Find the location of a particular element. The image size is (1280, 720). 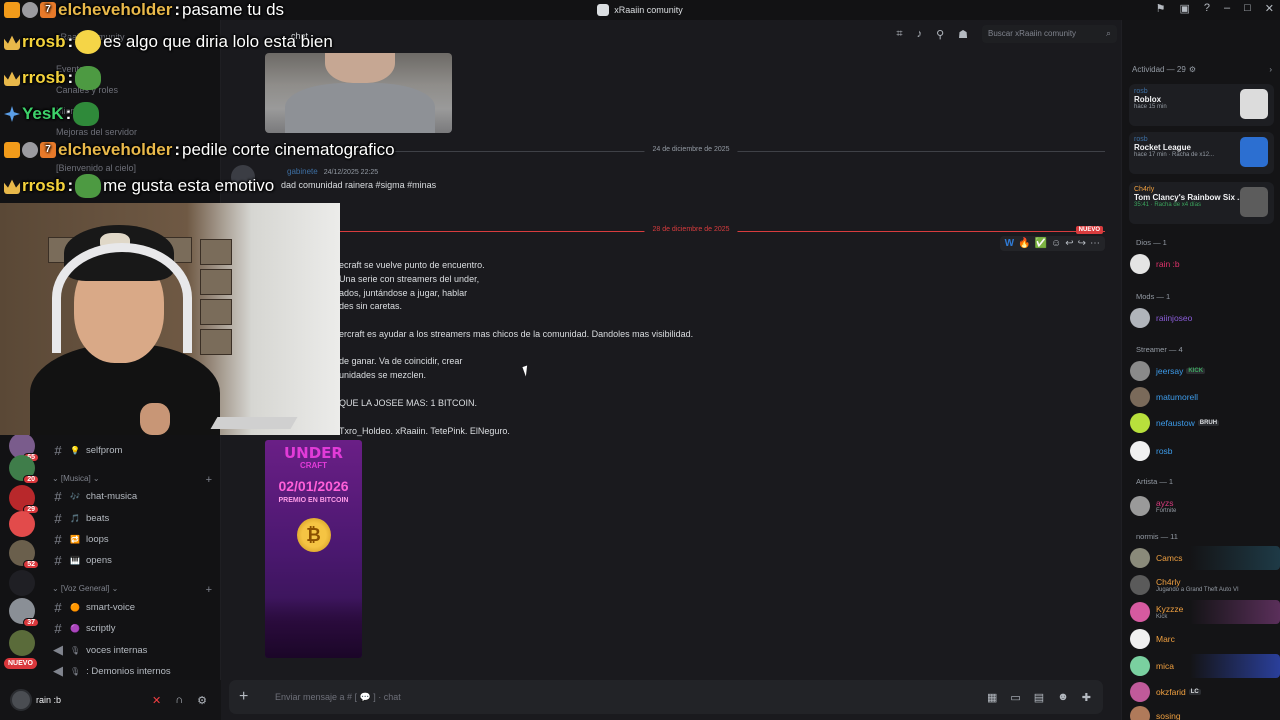

poster-subtitle: CRAFT is located at coordinates (313, 465).